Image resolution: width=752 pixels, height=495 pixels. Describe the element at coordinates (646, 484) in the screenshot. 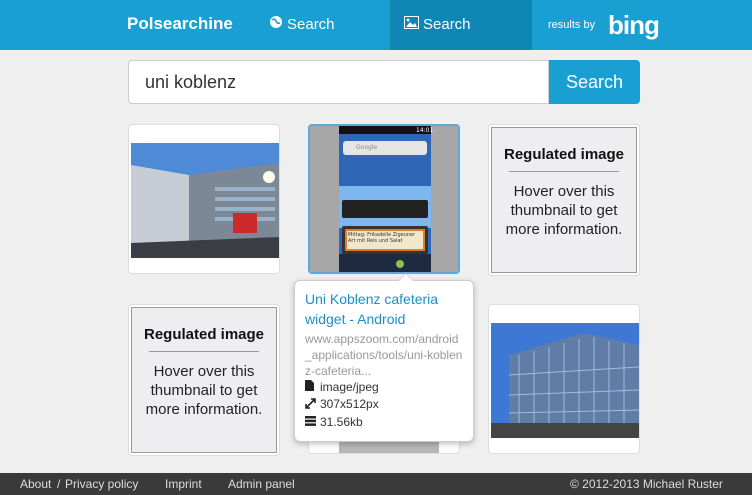

I see `footer-copyright: © 2012-2013 Michael Ruster` at that location.